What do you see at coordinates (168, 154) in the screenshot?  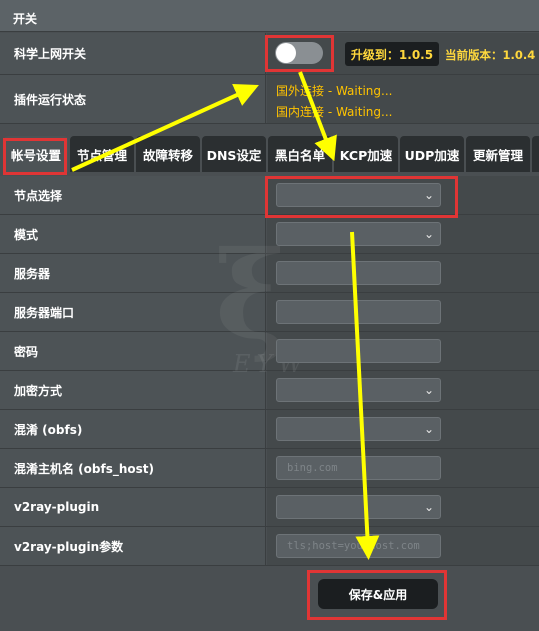 I see `tab-failover: 故障转移` at bounding box center [168, 154].